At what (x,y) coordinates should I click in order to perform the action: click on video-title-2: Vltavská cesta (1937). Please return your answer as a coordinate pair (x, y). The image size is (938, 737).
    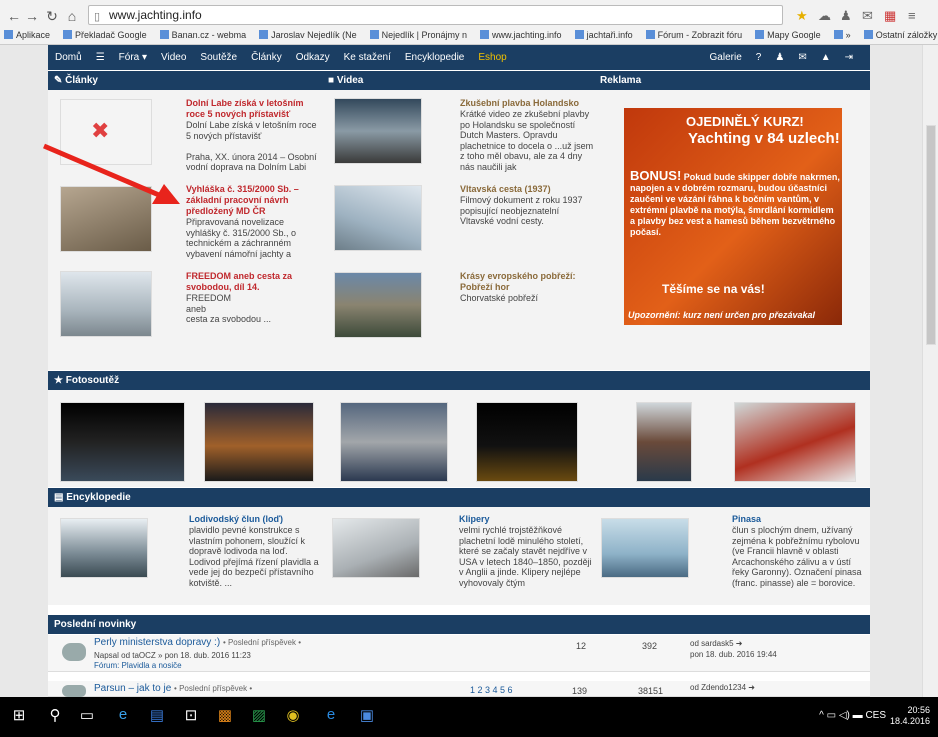
    Looking at the image, I should click on (527, 189).